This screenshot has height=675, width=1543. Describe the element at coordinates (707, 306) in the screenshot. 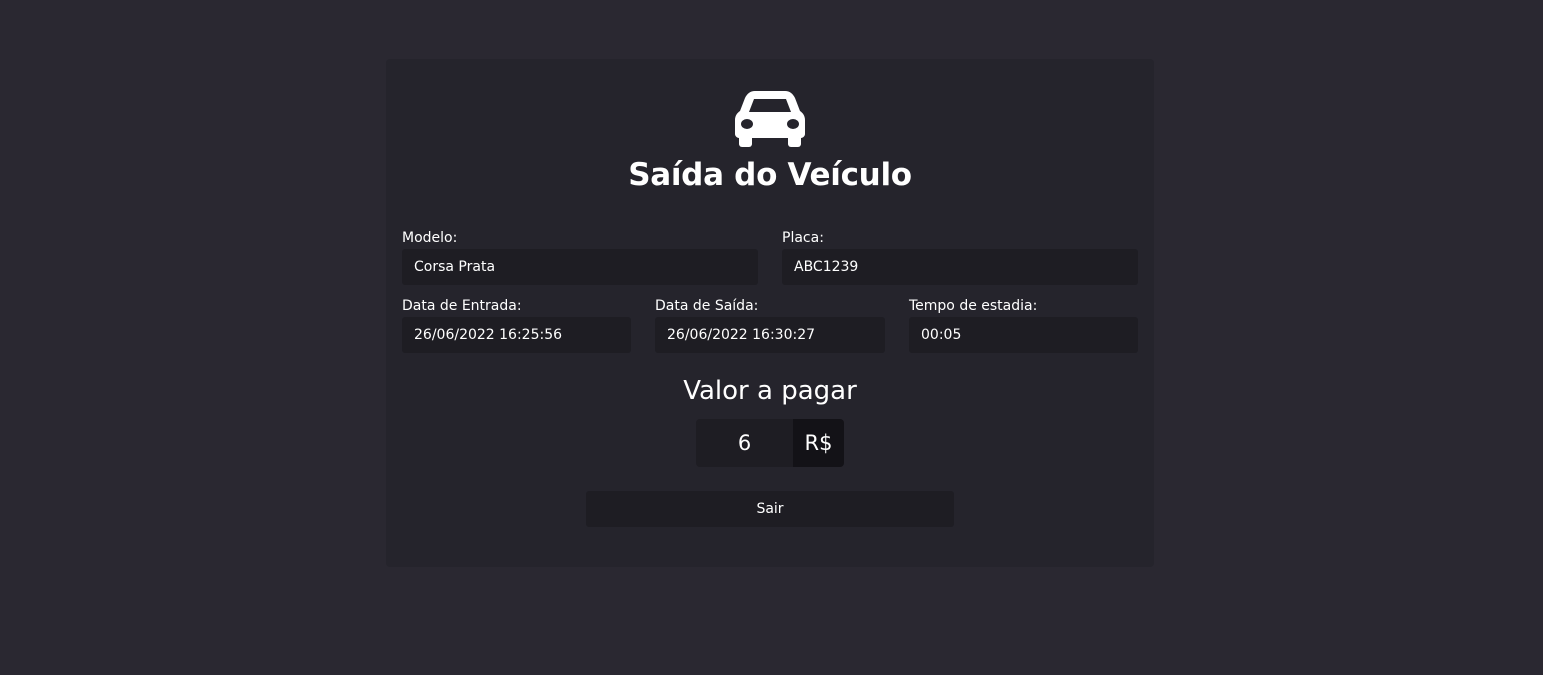

I see `data-saida-label: Data de Saída:` at that location.